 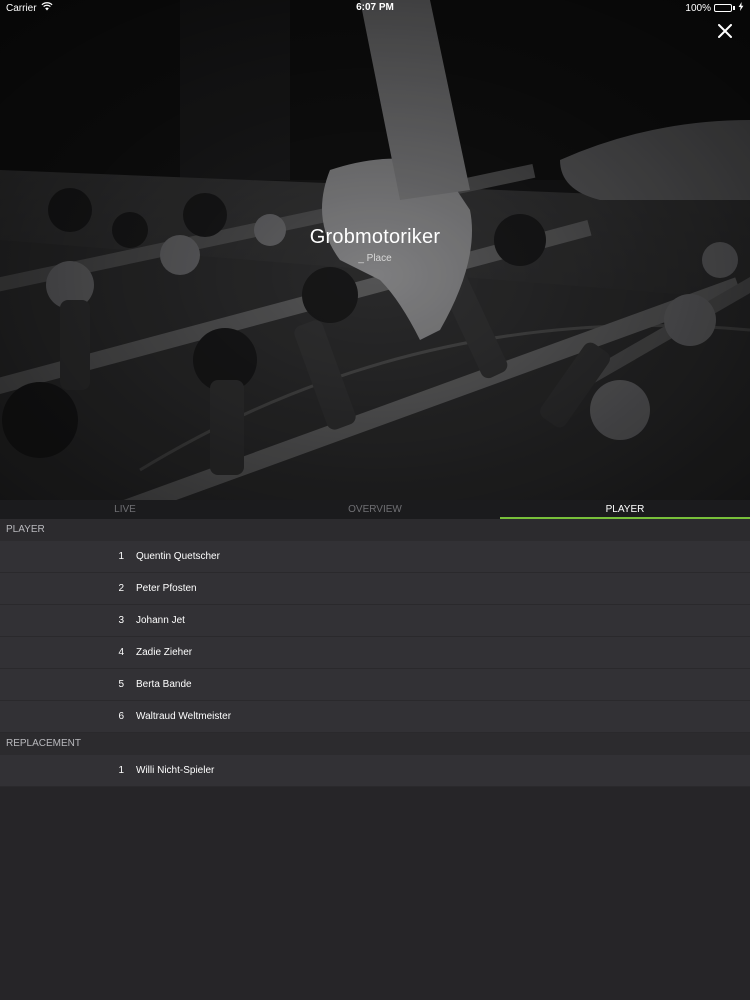 What do you see at coordinates (160, 620) in the screenshot?
I see `player-name: Johann Jet` at bounding box center [160, 620].